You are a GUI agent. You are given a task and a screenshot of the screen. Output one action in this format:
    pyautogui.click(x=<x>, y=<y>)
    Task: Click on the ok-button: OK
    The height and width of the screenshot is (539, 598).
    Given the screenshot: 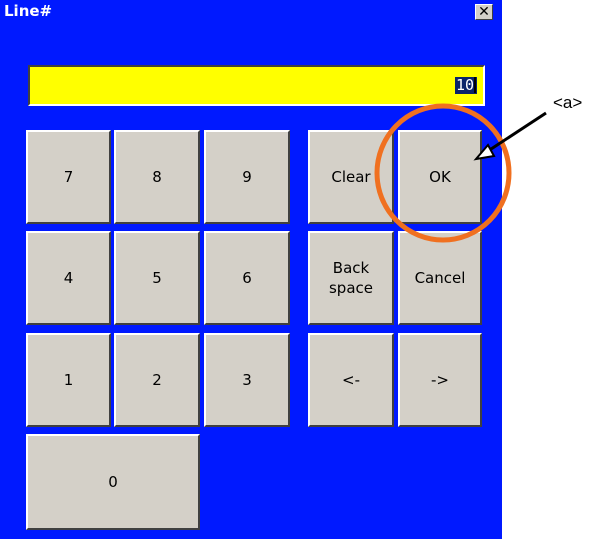 What is the action you would take?
    pyautogui.click(x=440, y=177)
    